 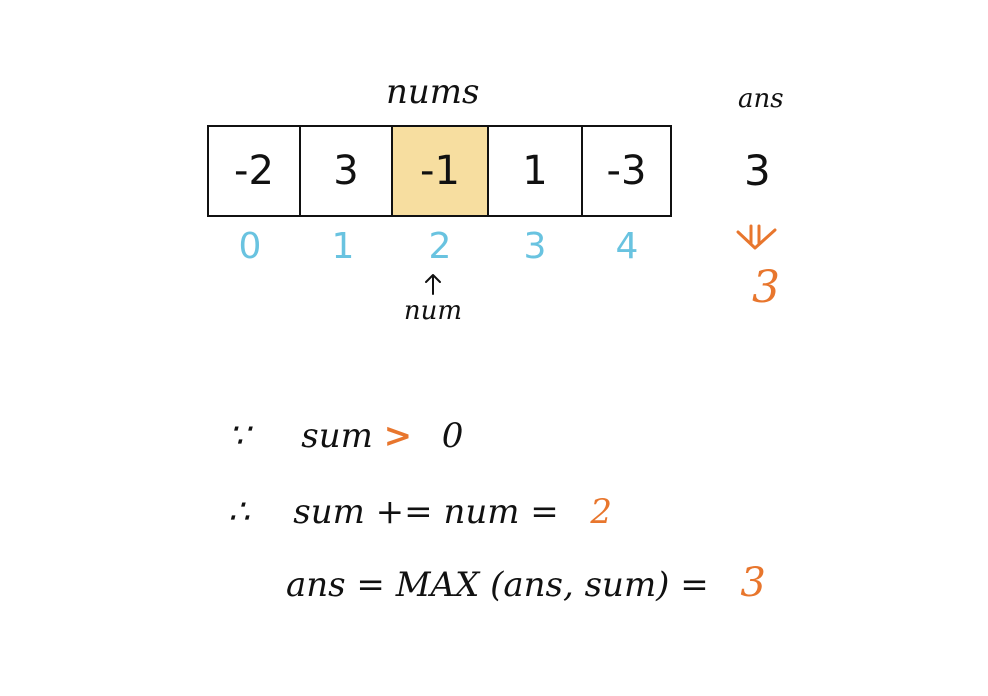 What do you see at coordinates (626, 171) in the screenshot?
I see `array-cell-4: -3` at bounding box center [626, 171].